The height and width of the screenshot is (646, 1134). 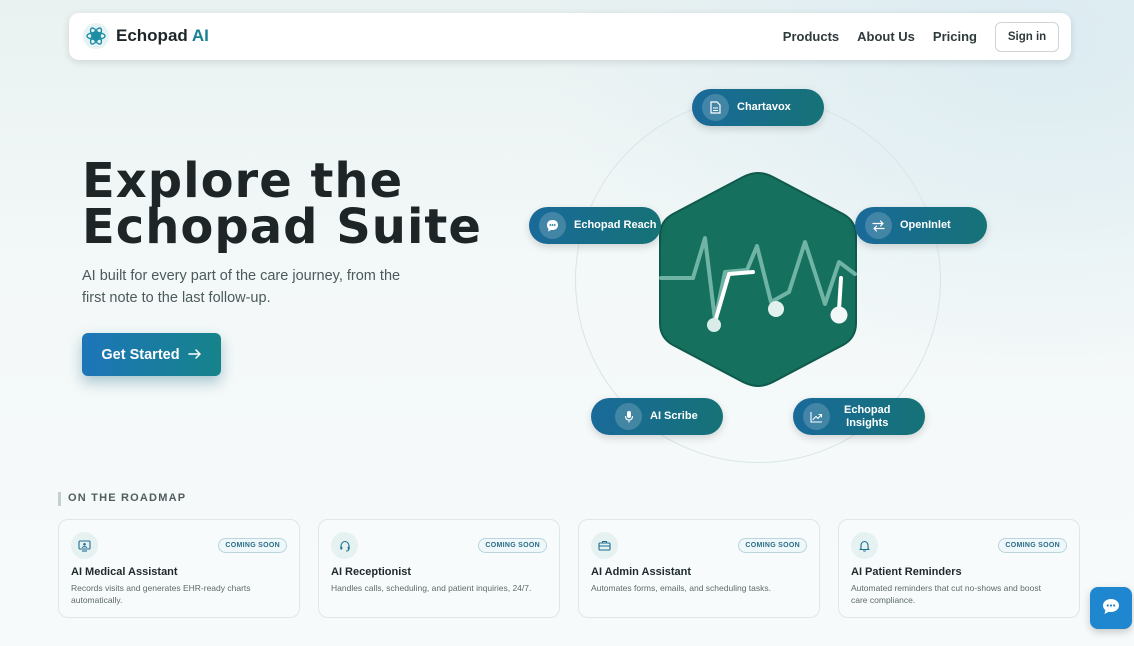 I want to click on card-title: AI Medical Assistant, so click(x=124, y=572).